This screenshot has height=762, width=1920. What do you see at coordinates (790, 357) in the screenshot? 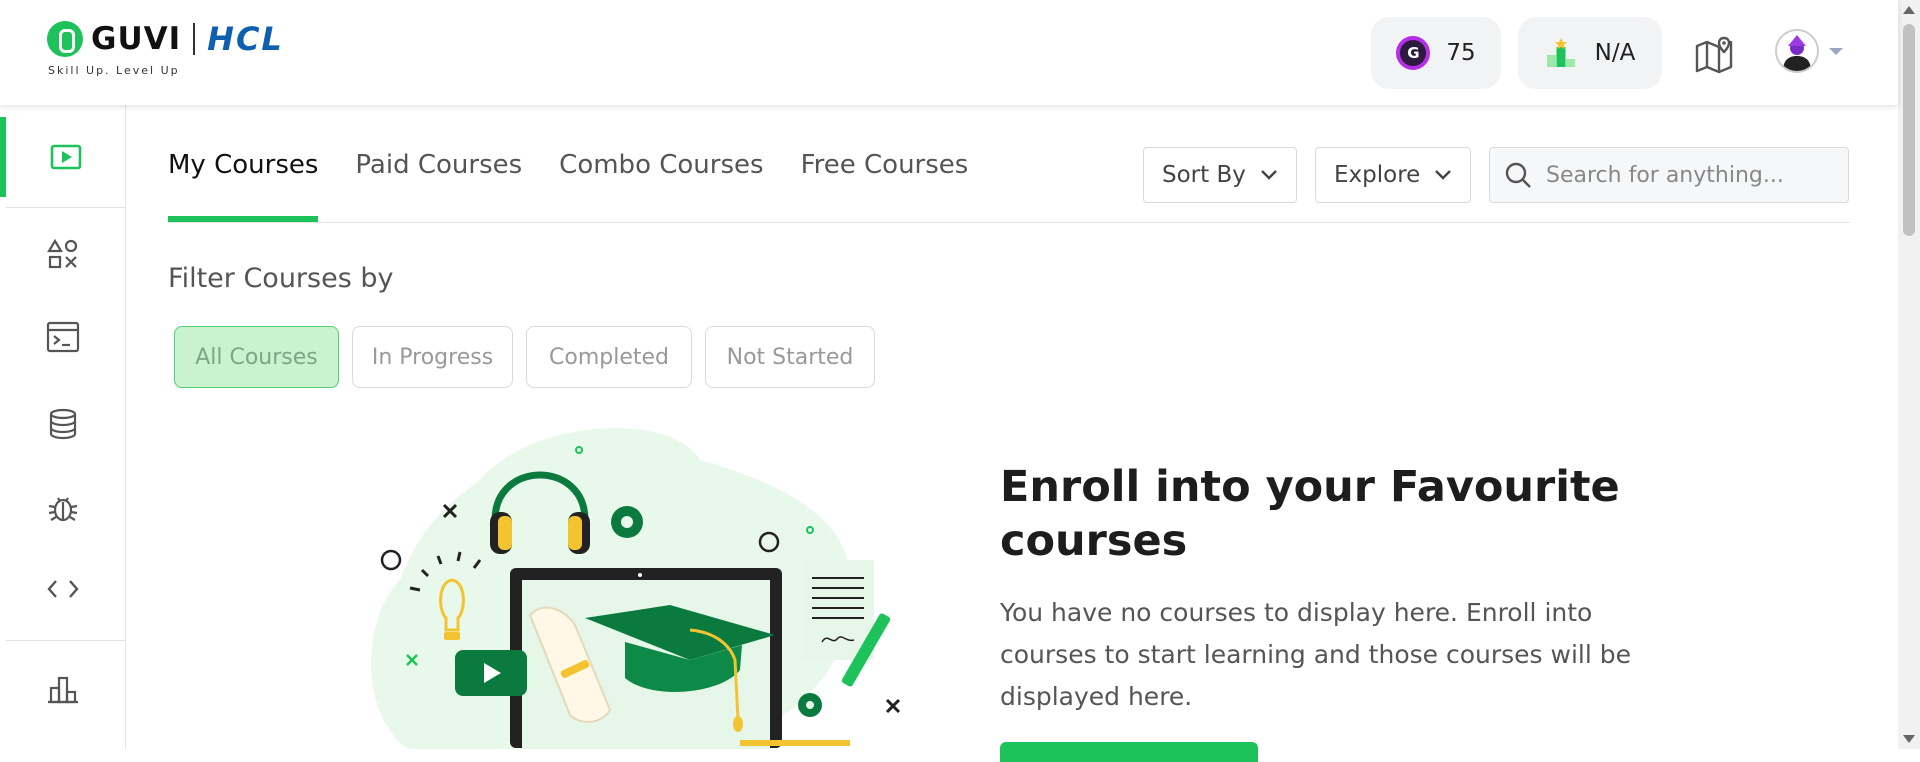
I see `chip-not-started: Not Started` at bounding box center [790, 357].